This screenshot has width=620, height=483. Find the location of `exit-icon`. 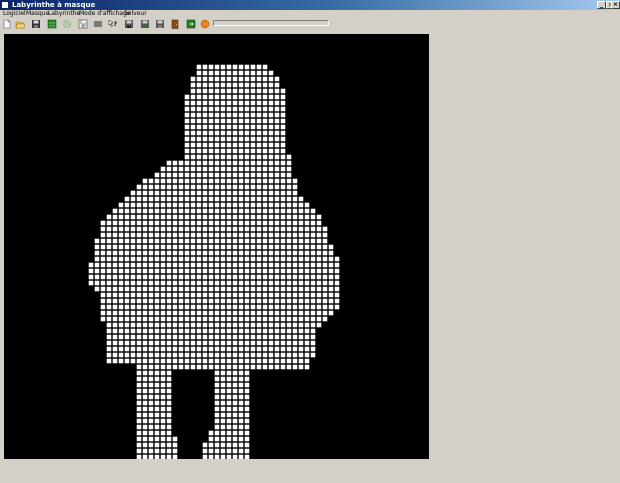

exit-icon is located at coordinates (191, 24).